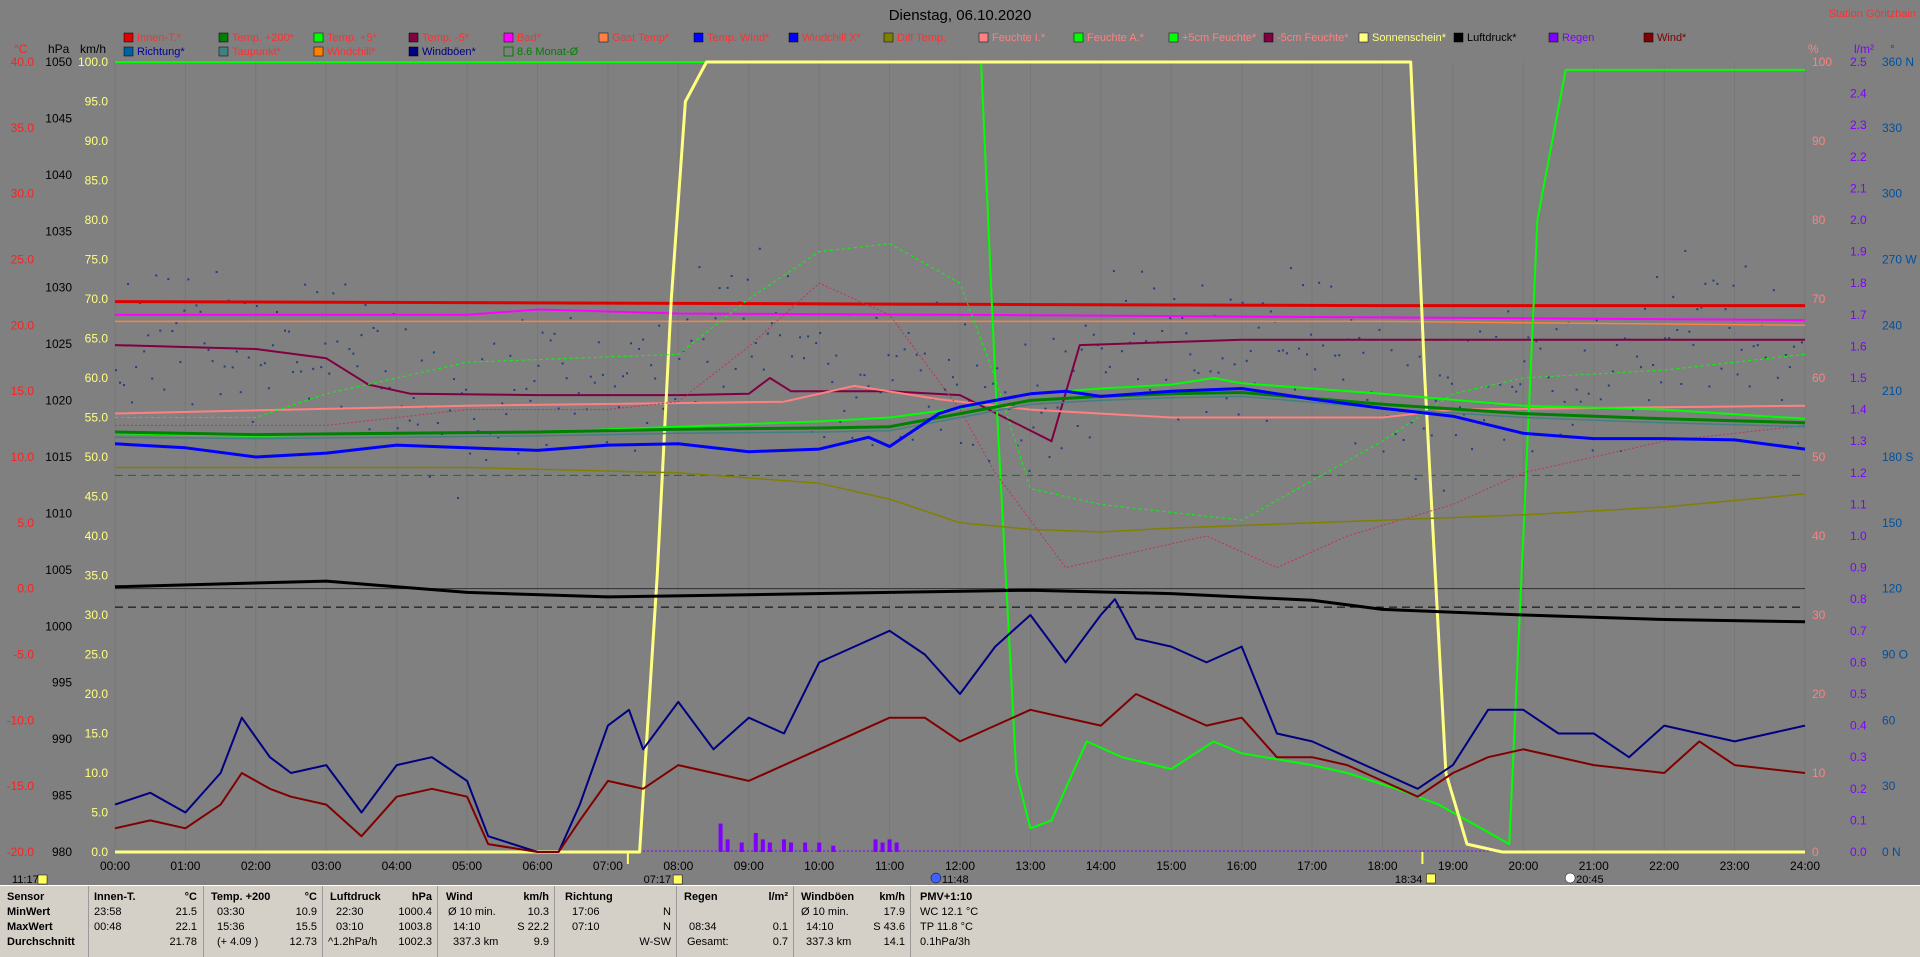 This screenshot has height=957, width=1920. Describe the element at coordinates (1898, 62) in the screenshot. I see `direction-tick-label: 360 N` at that location.